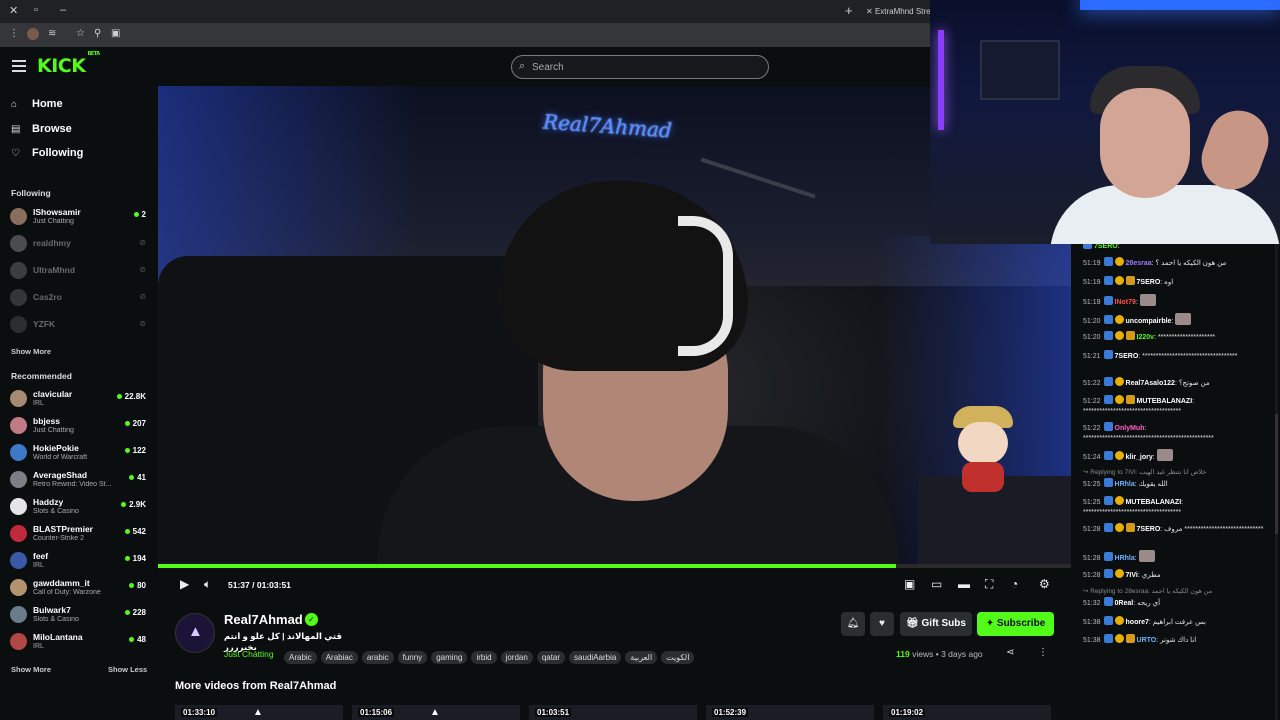 The width and height of the screenshot is (1280, 720). I want to click on video-thumbnail: 01:52:39, so click(790, 712).